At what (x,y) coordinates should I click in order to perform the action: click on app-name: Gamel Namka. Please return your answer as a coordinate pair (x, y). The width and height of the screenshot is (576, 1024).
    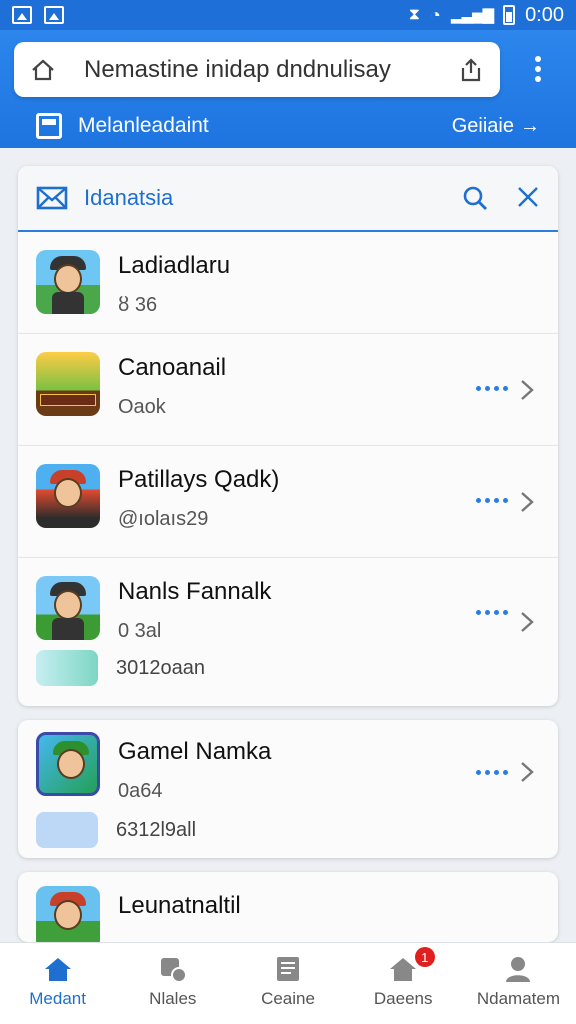
    Looking at the image, I should click on (195, 751).